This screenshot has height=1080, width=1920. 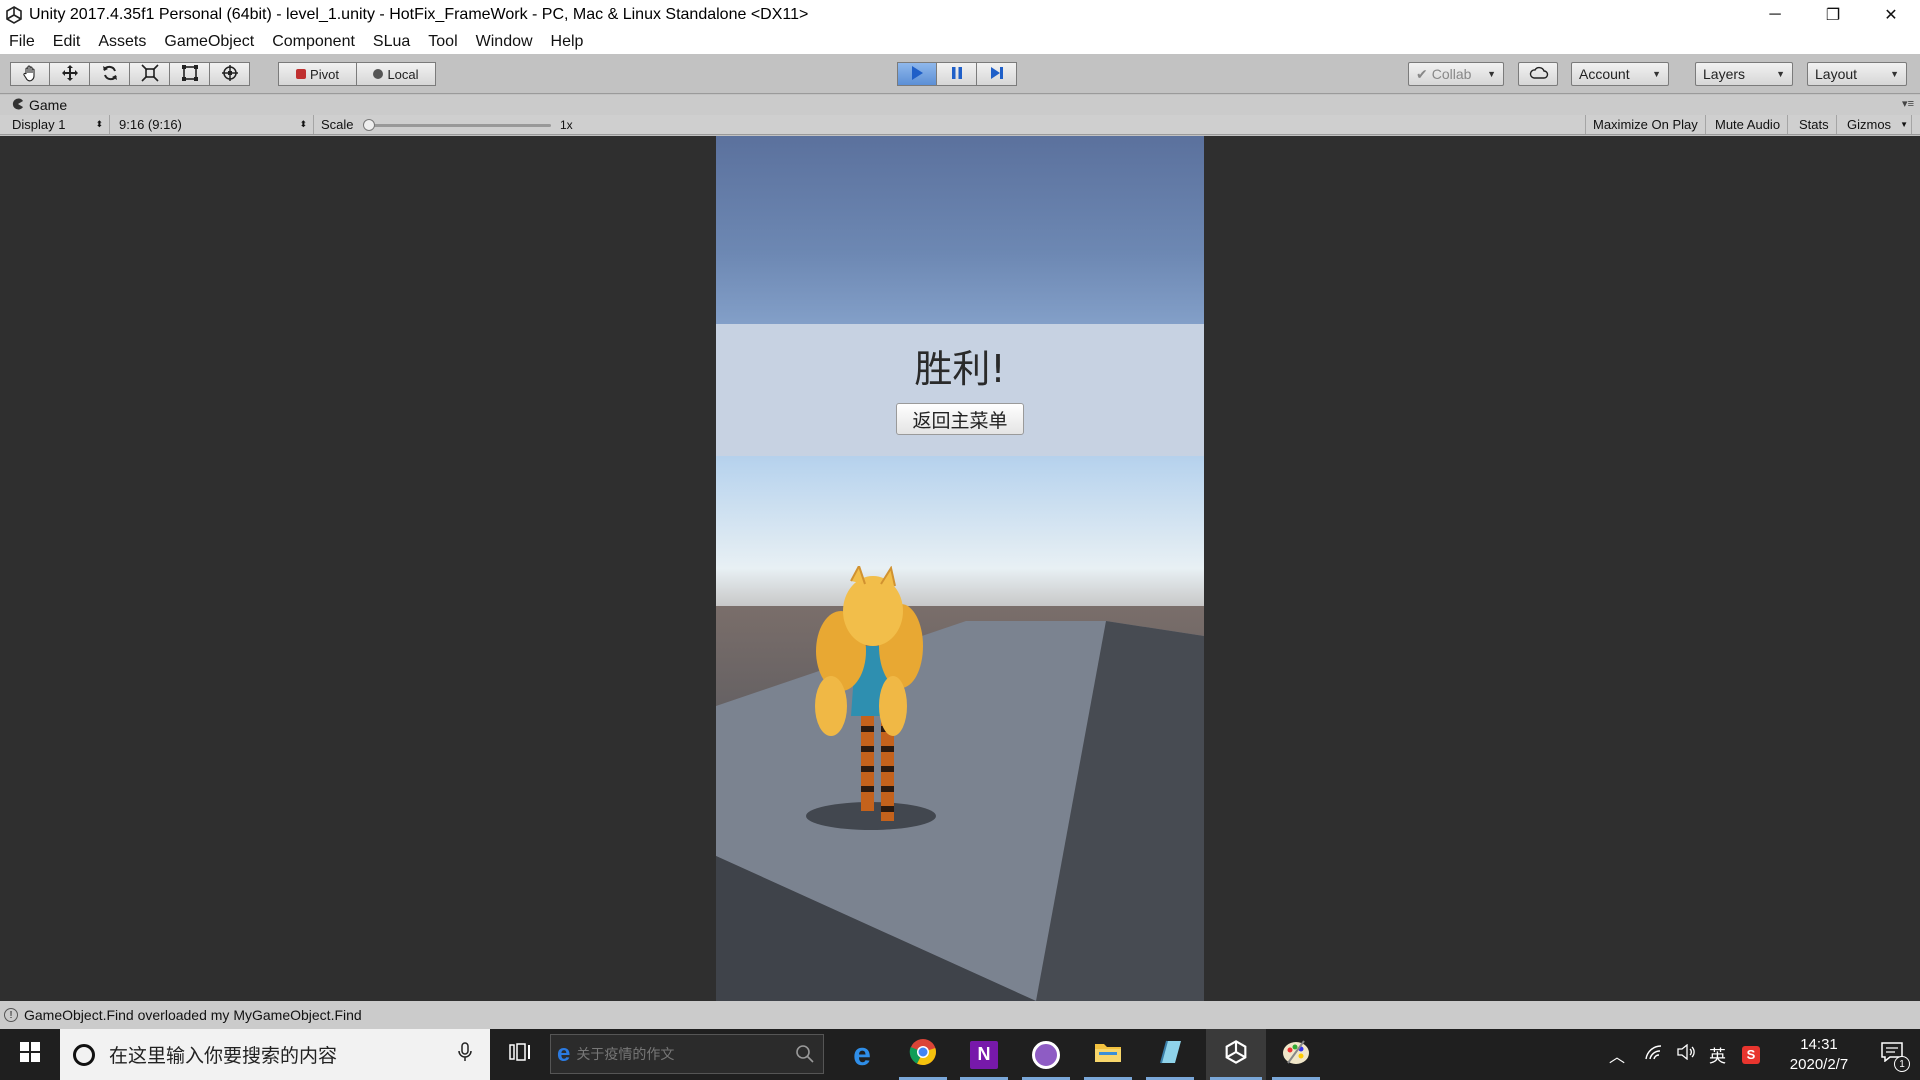 I want to click on collab-dropdown: ✔ Collab ▼, so click(x=1456, y=74).